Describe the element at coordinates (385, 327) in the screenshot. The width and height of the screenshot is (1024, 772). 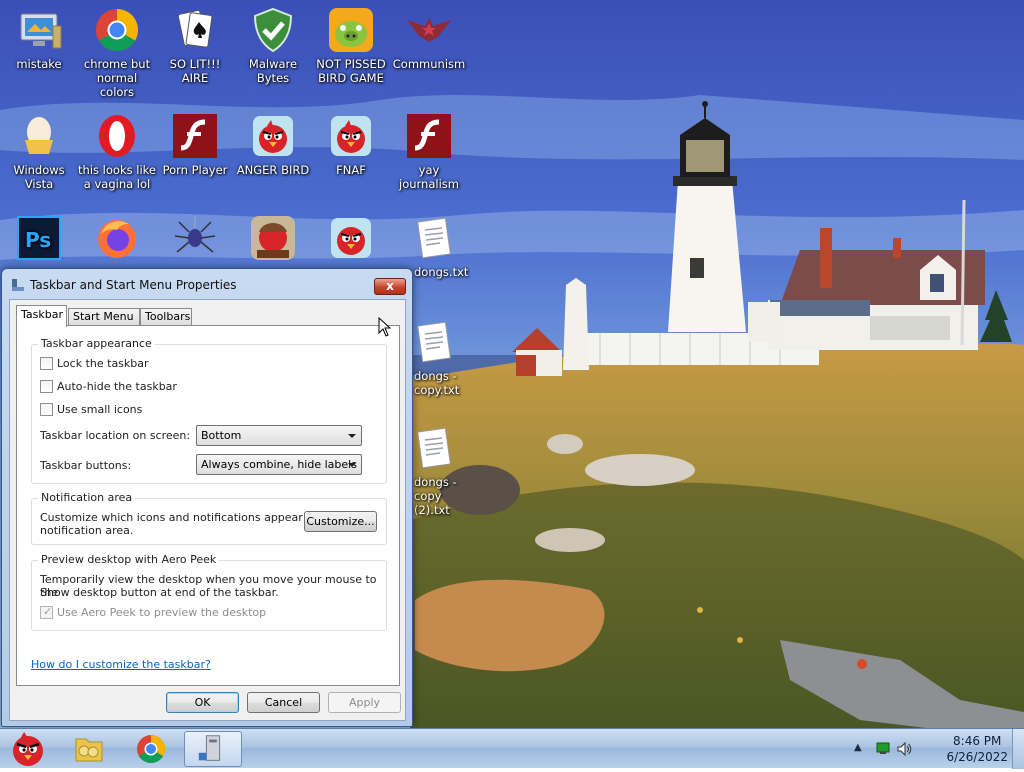
I see `mouse-cursor-icon` at that location.